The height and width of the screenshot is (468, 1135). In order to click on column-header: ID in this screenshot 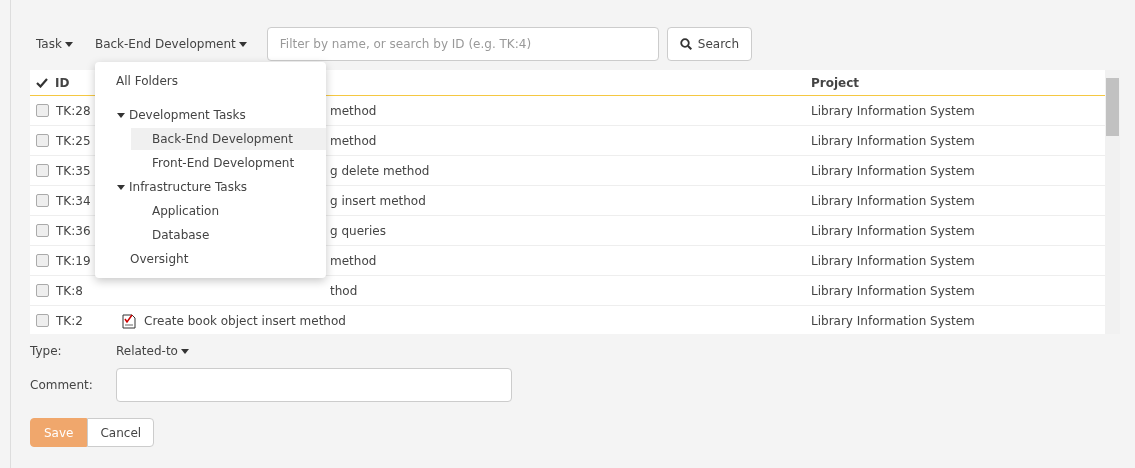, I will do `click(62, 82)`.